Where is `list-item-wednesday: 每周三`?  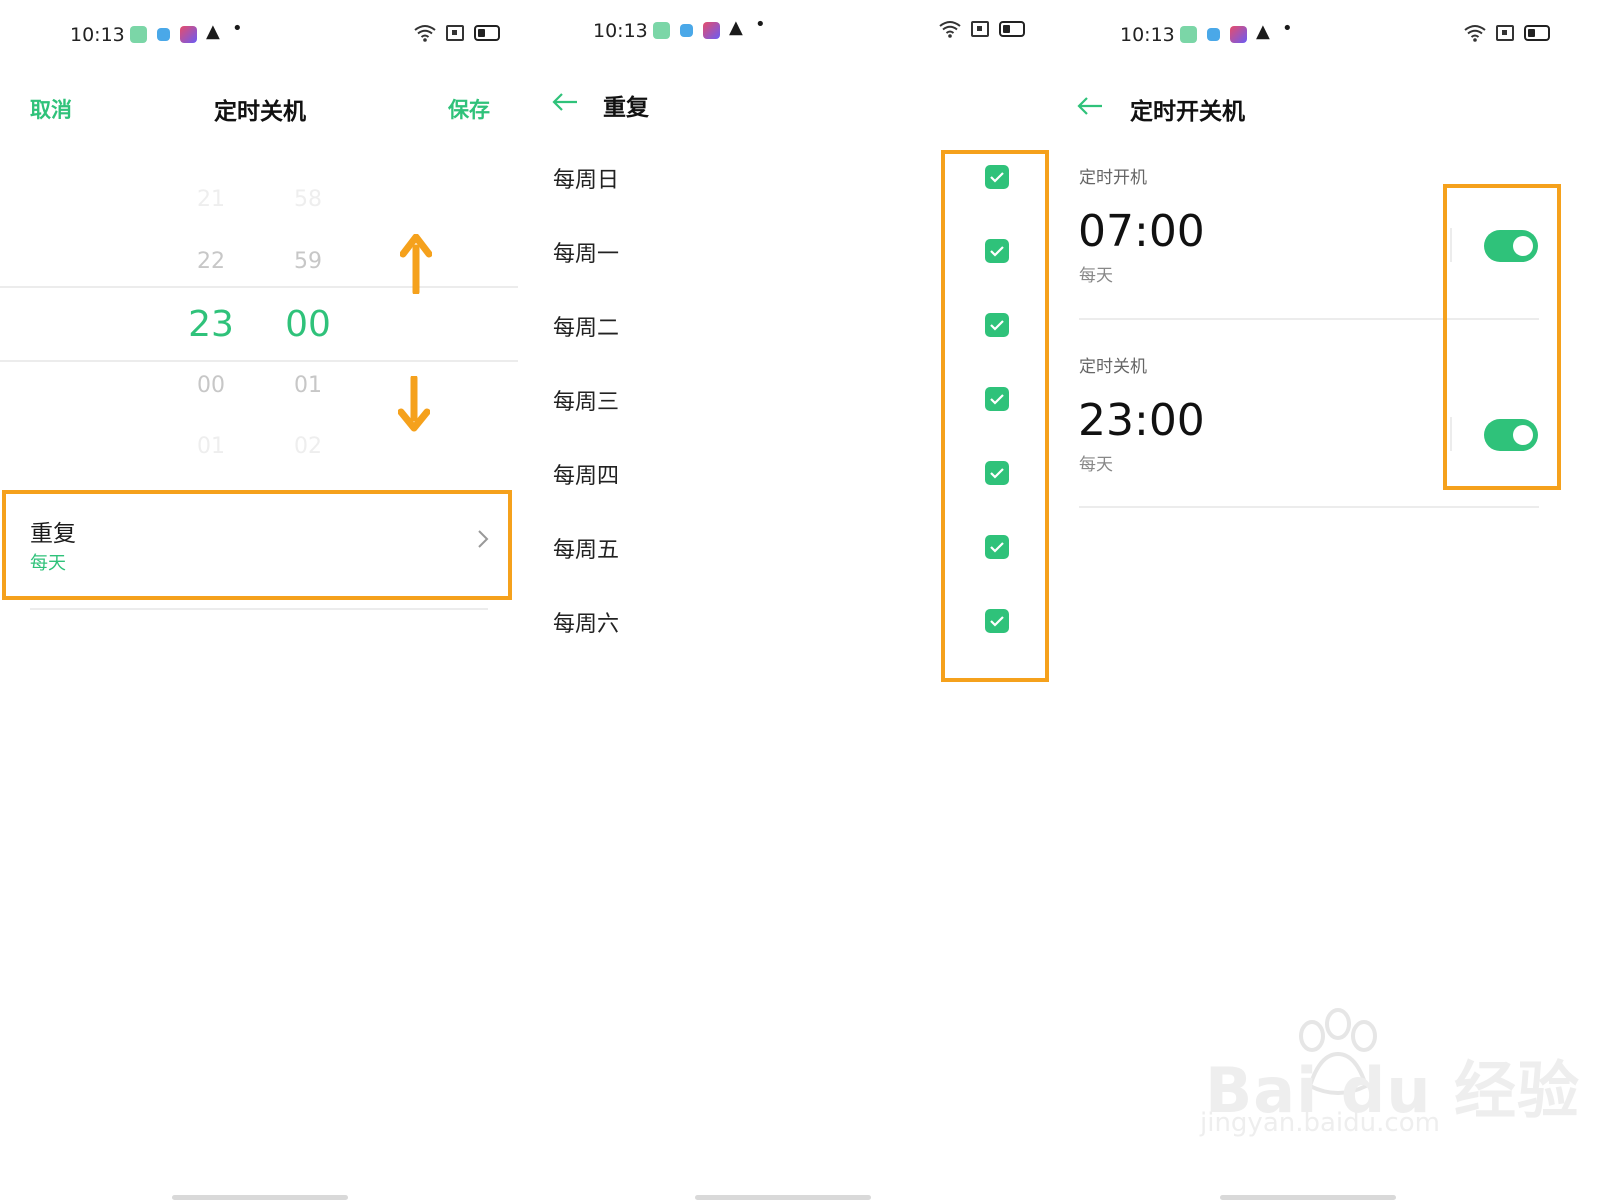 list-item-wednesday: 每周三 is located at coordinates (586, 400).